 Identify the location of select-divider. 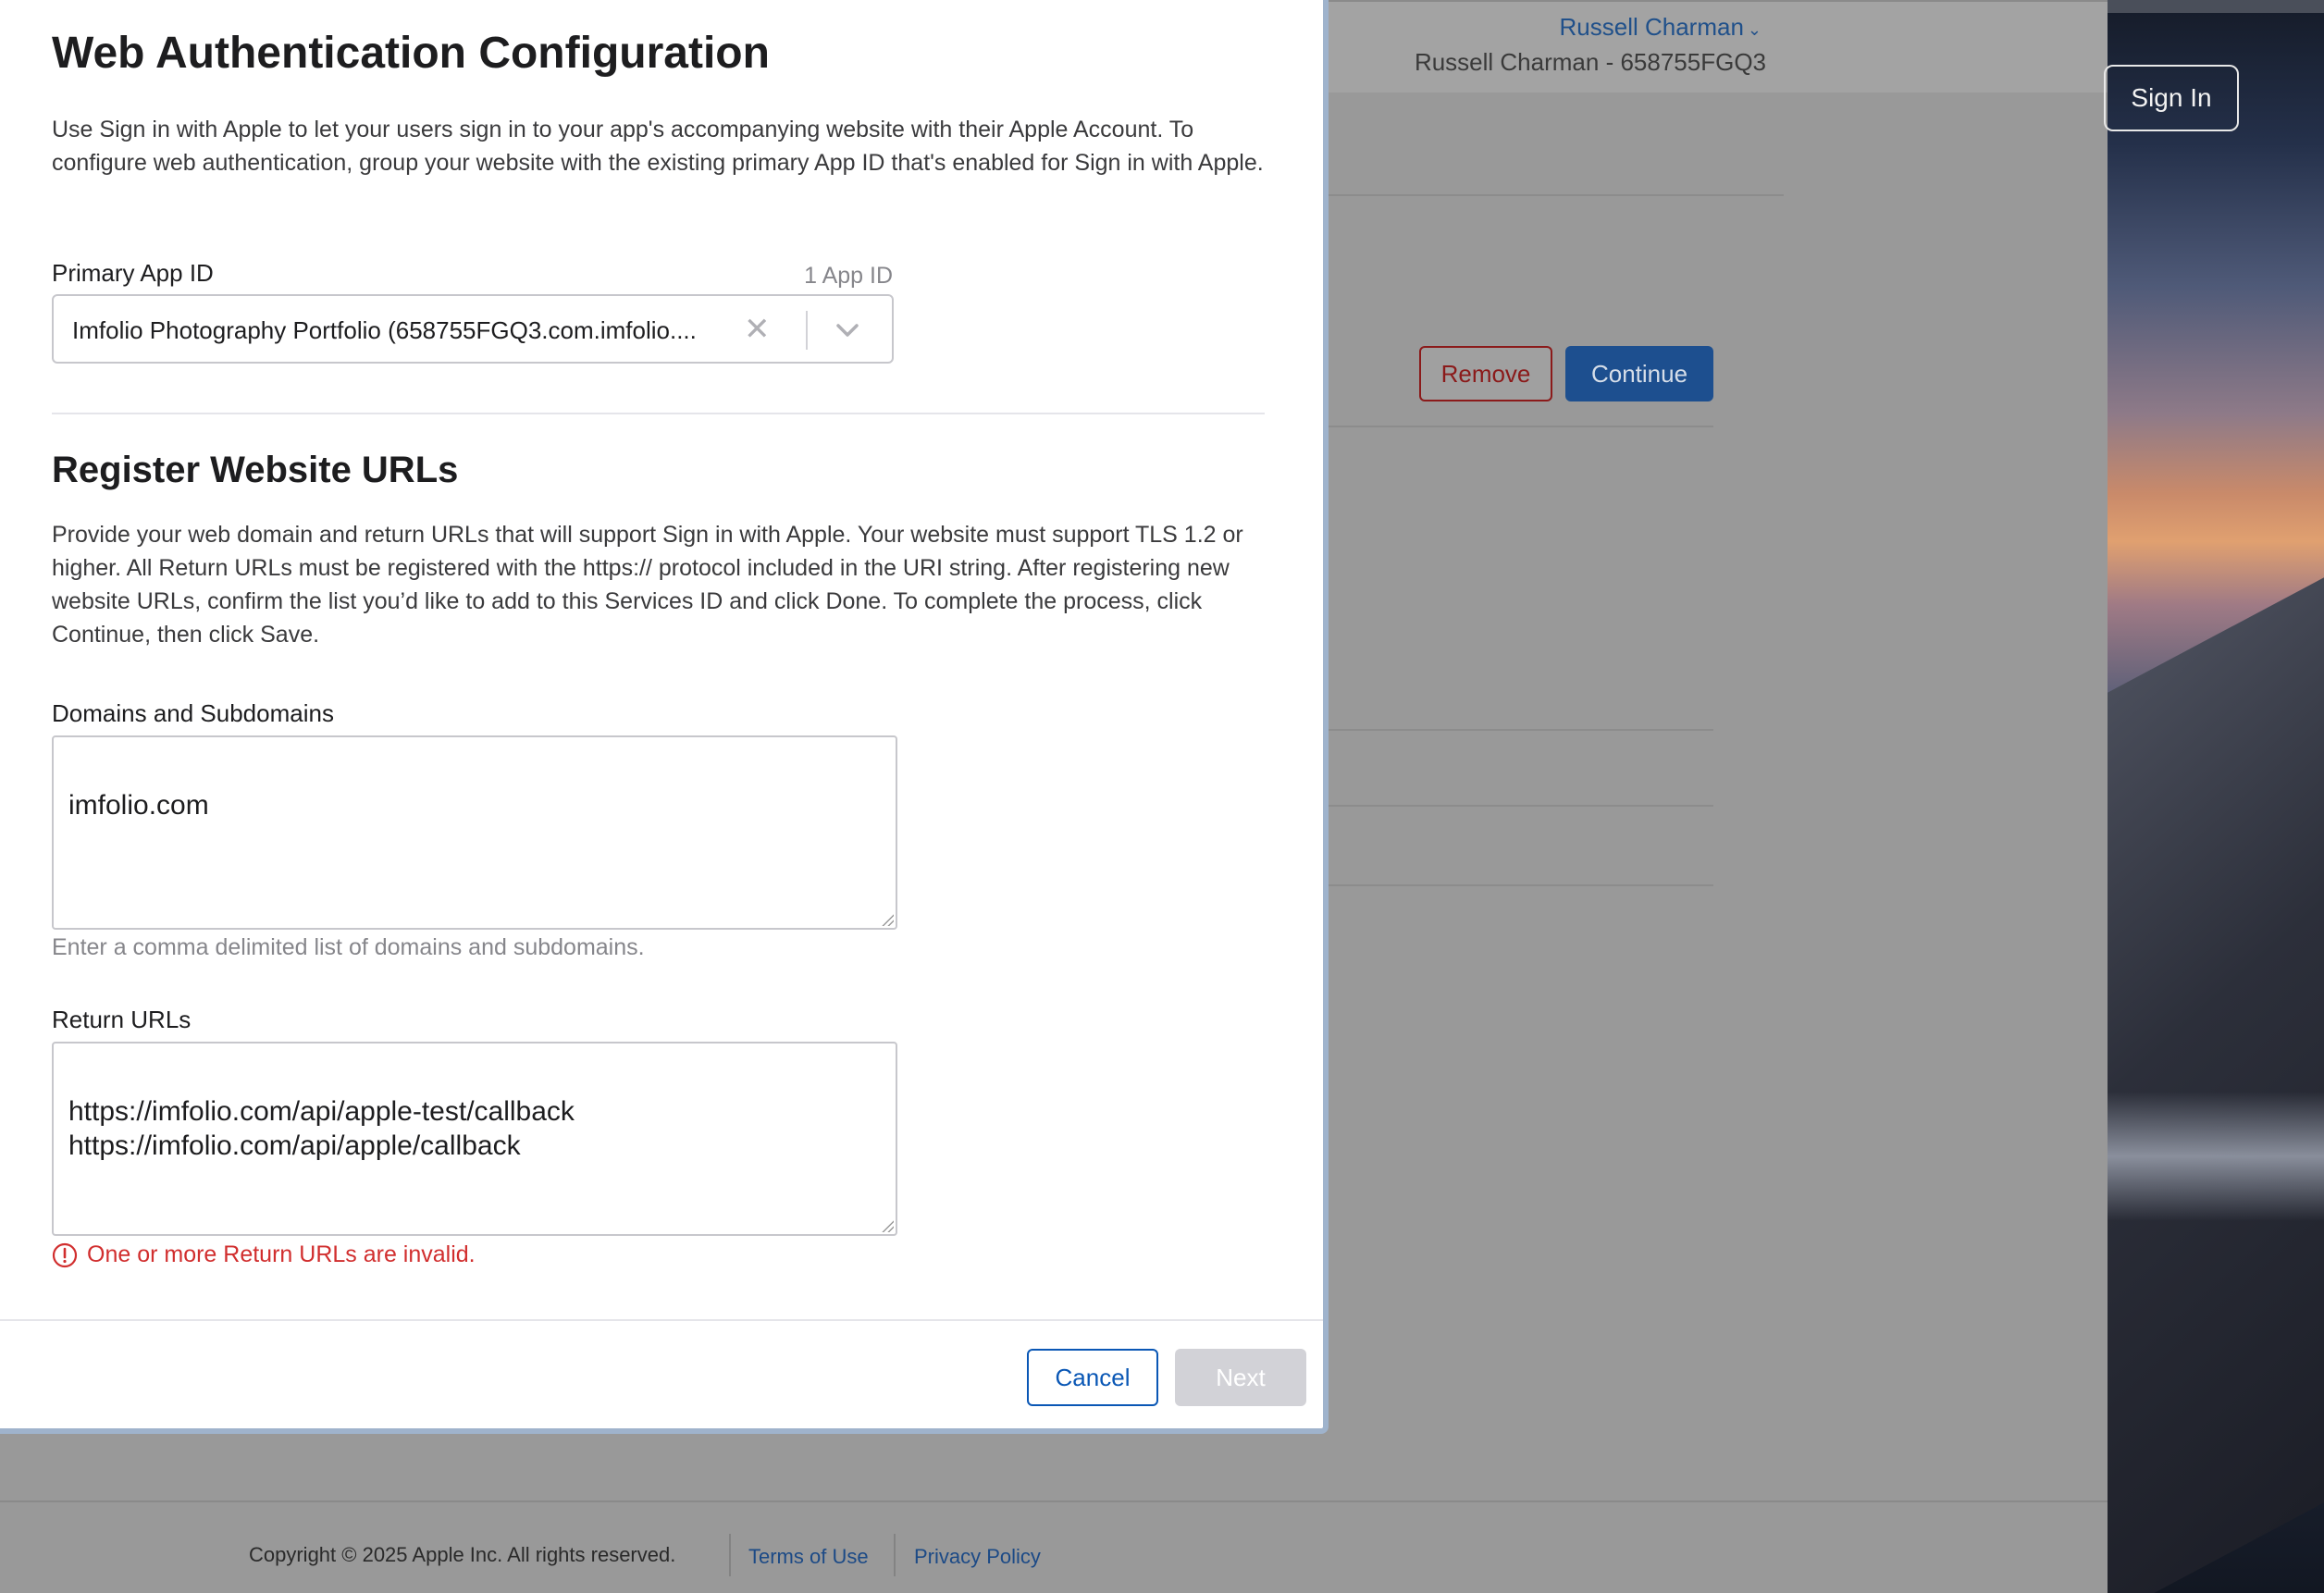
(807, 330).